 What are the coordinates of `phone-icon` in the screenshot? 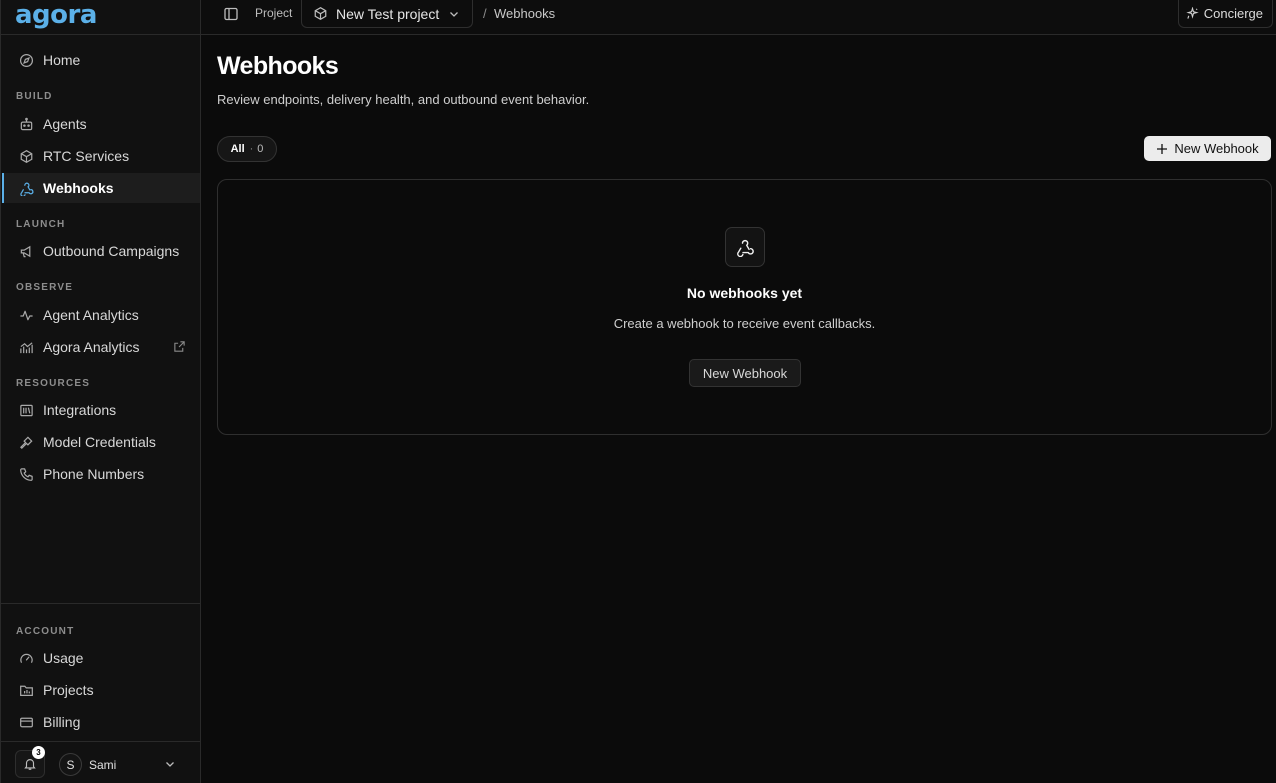 It's located at (26, 474).